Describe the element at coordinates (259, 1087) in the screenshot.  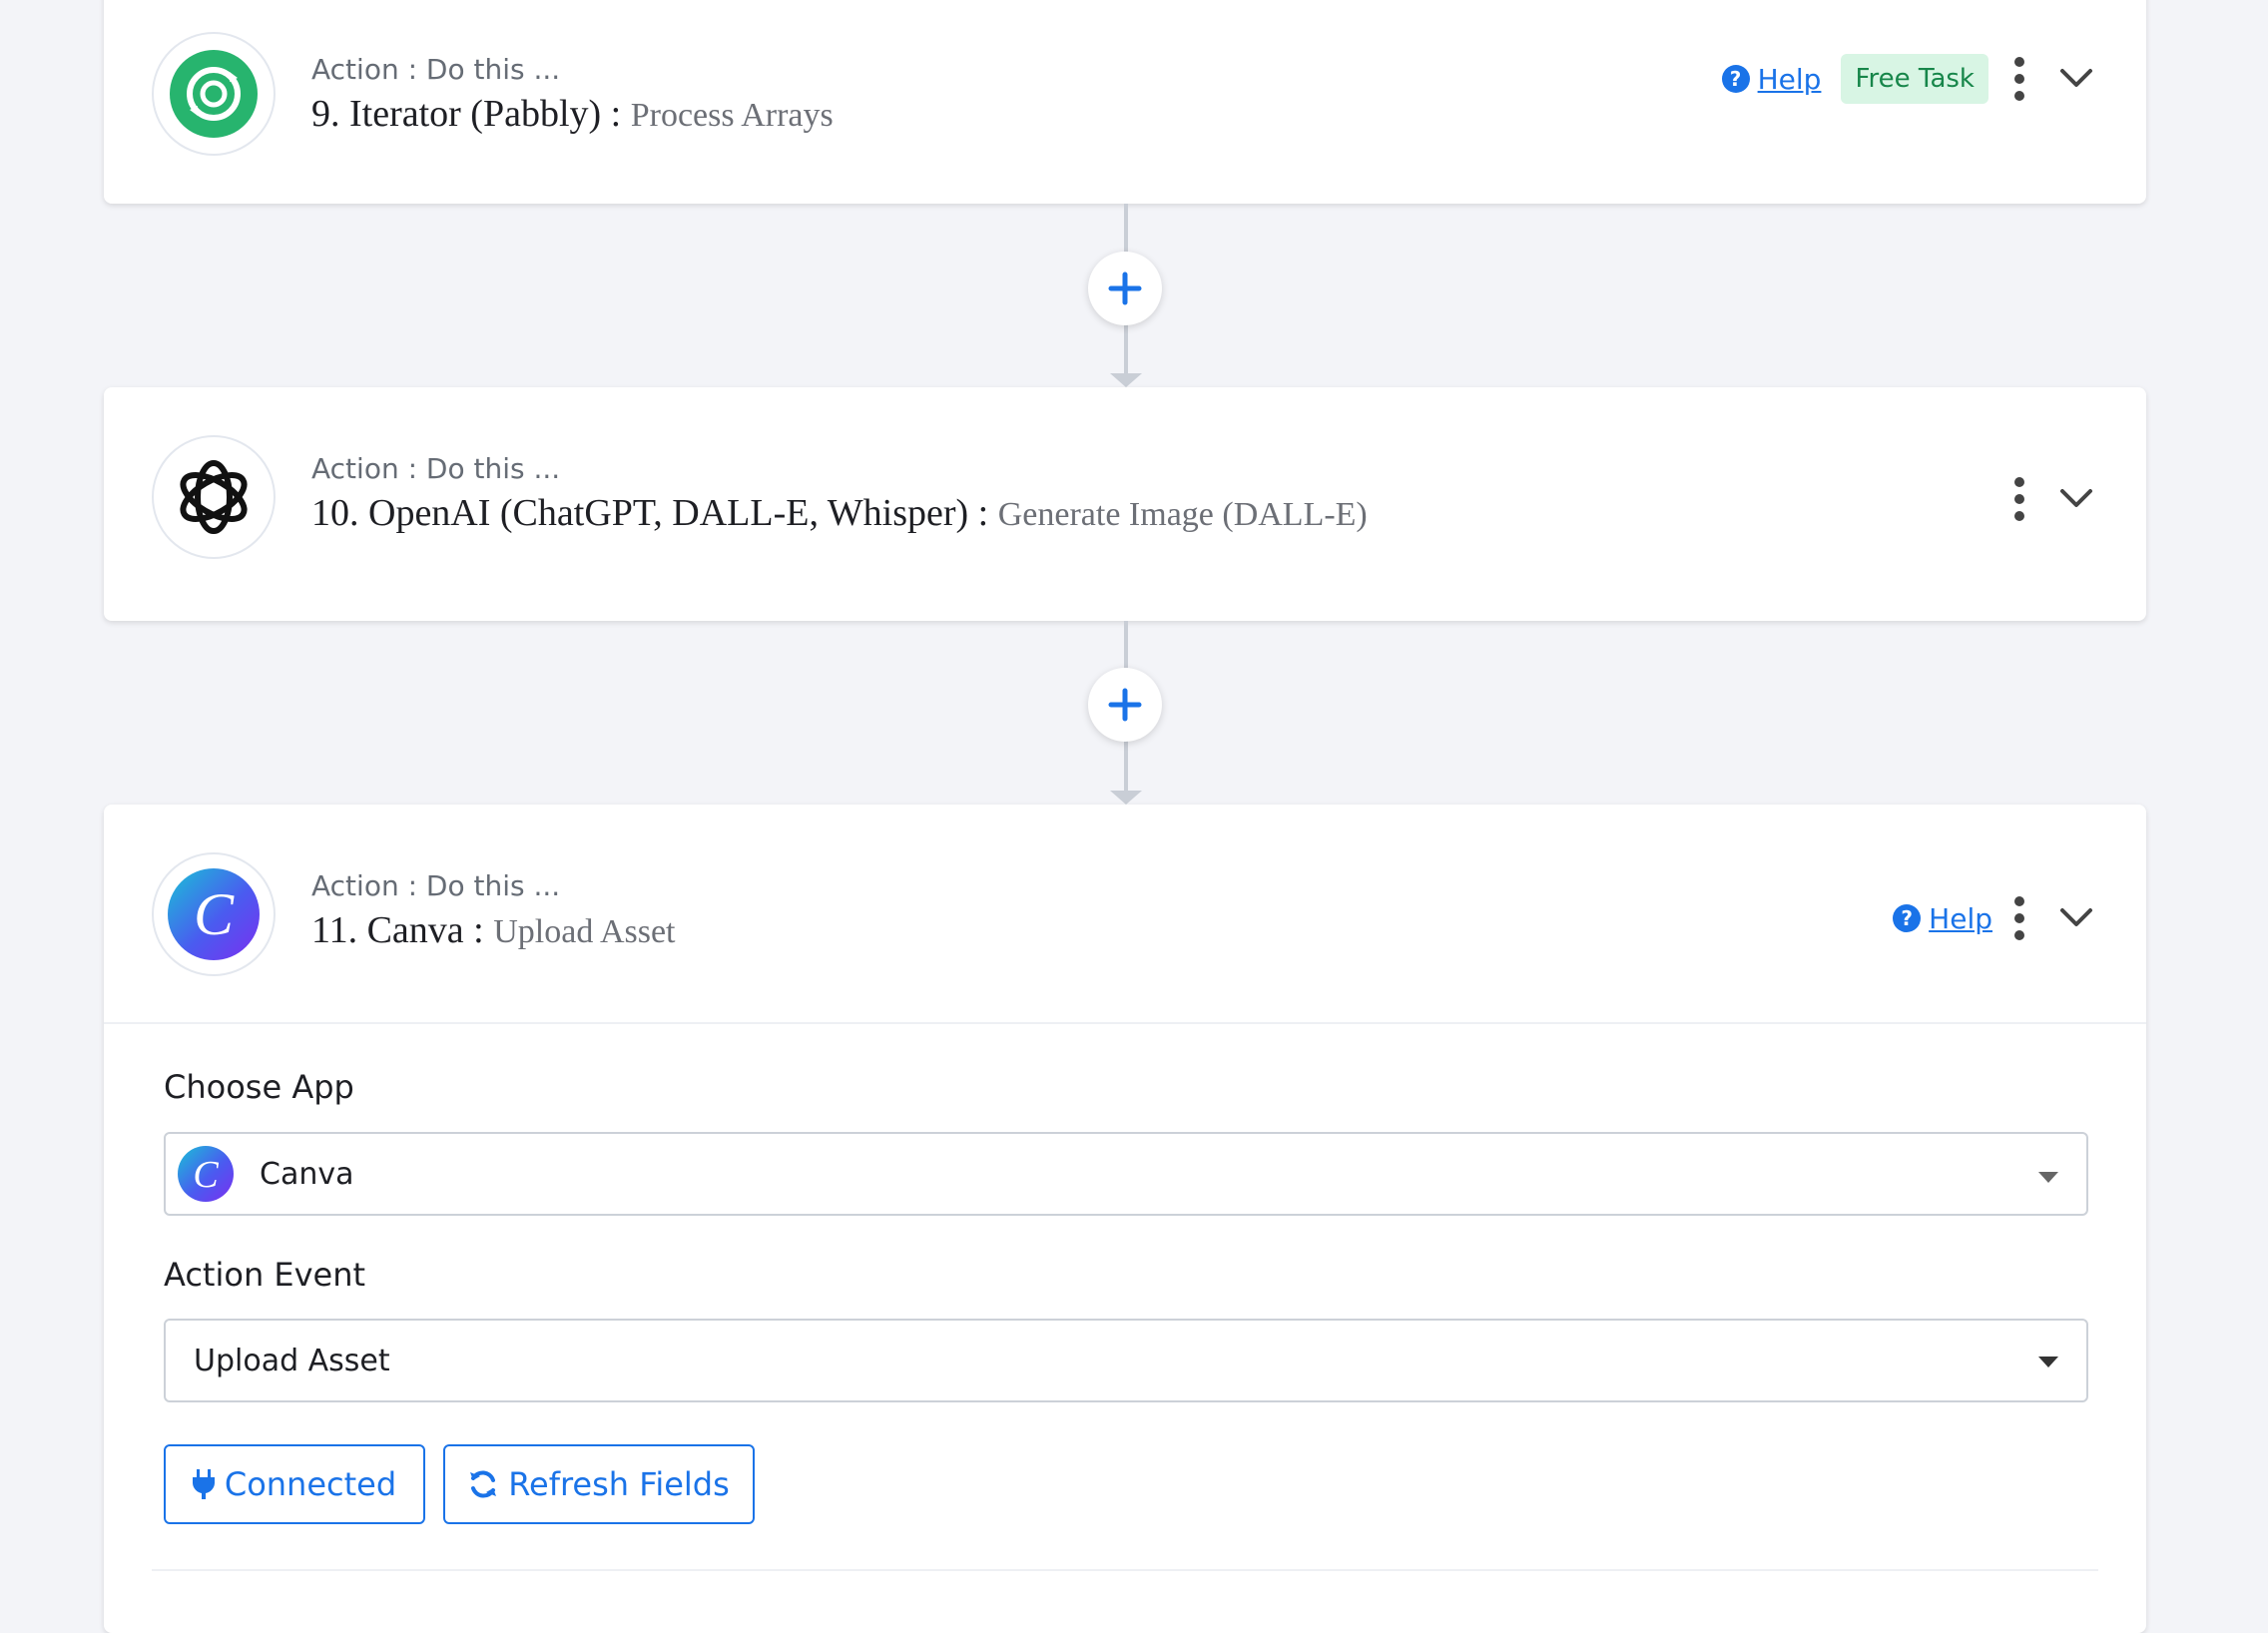
I see `choose-app-label: Choose App` at that location.